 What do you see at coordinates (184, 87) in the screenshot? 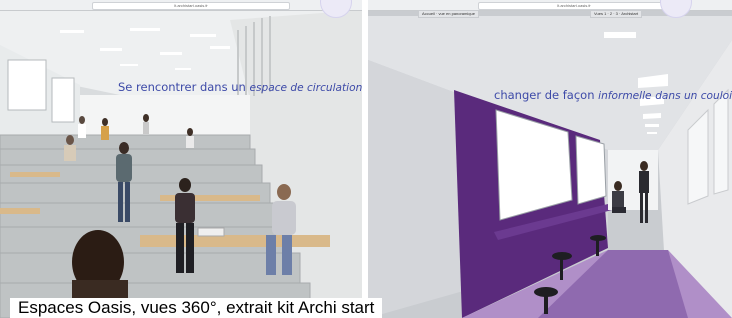
I see `heading-left-text: Se rencontrer dans un` at bounding box center [184, 87].